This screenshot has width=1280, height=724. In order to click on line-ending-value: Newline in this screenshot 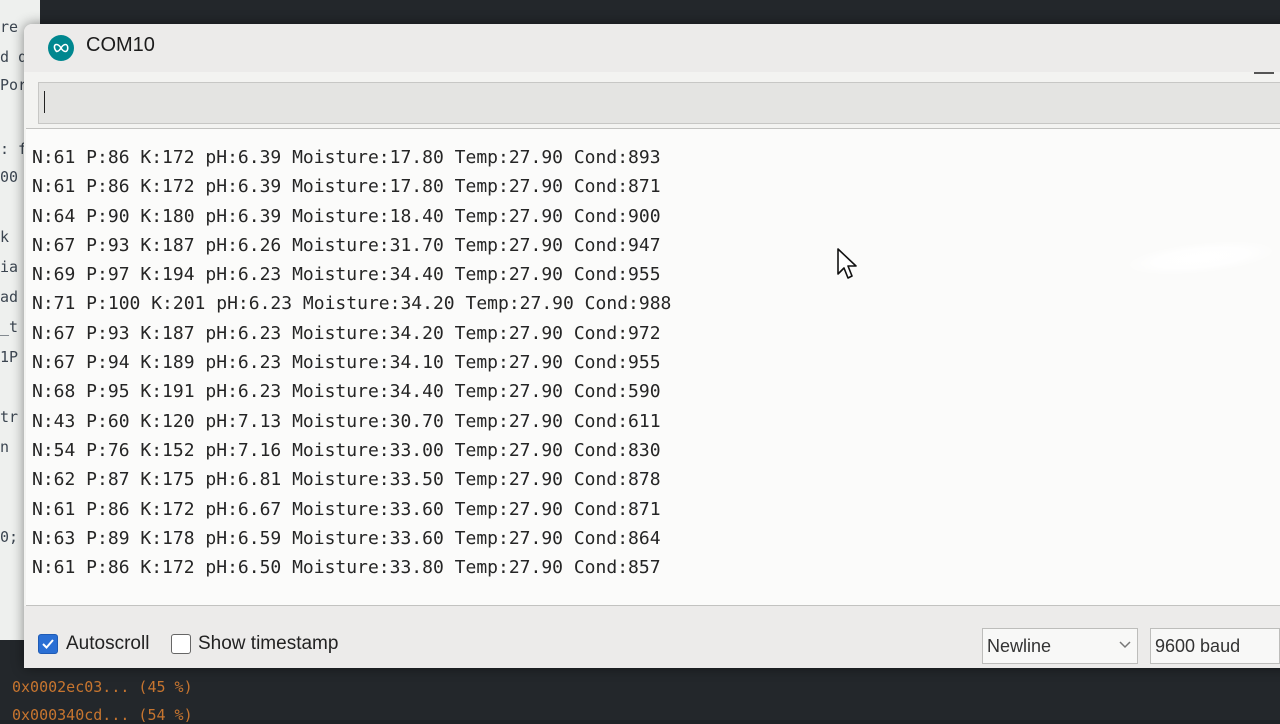, I will do `click(1019, 646)`.